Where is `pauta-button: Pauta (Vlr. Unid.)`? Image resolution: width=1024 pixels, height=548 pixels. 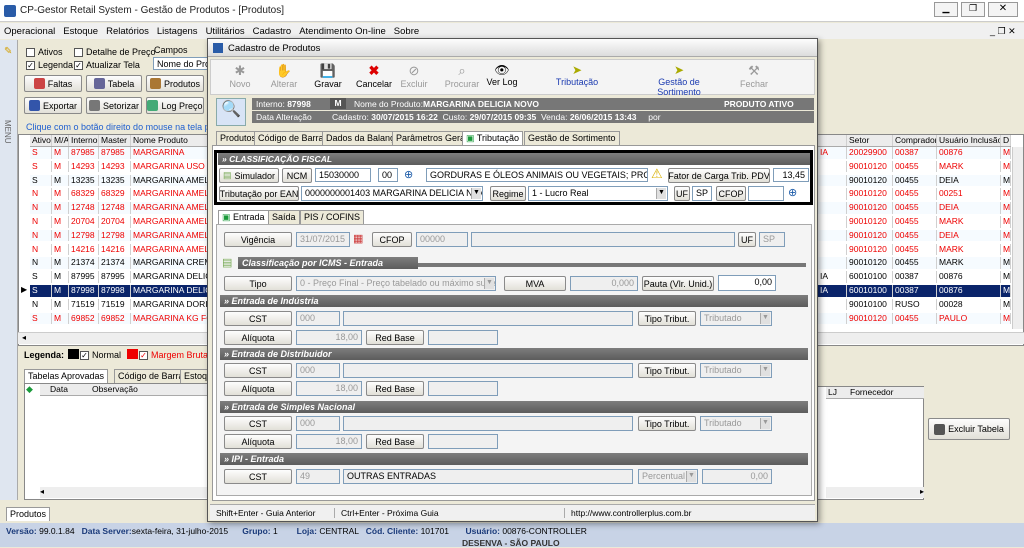
pauta-button: Pauta (Vlr. Unid.) is located at coordinates (678, 283).